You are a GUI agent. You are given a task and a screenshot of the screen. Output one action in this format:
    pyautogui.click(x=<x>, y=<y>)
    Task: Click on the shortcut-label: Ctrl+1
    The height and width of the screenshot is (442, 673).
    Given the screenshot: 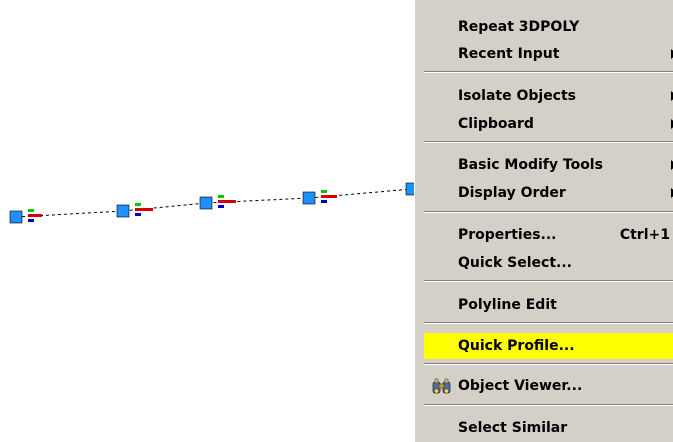 What is the action you would take?
    pyautogui.click(x=644, y=235)
    